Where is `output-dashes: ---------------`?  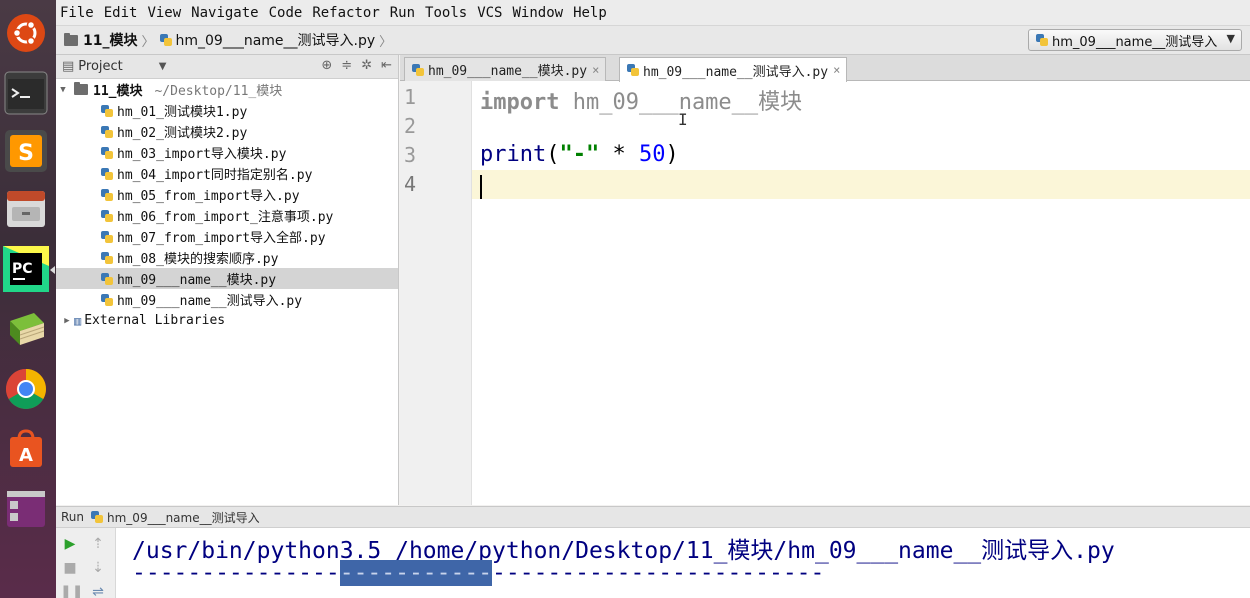
output-dashes: --------------- is located at coordinates (236, 573).